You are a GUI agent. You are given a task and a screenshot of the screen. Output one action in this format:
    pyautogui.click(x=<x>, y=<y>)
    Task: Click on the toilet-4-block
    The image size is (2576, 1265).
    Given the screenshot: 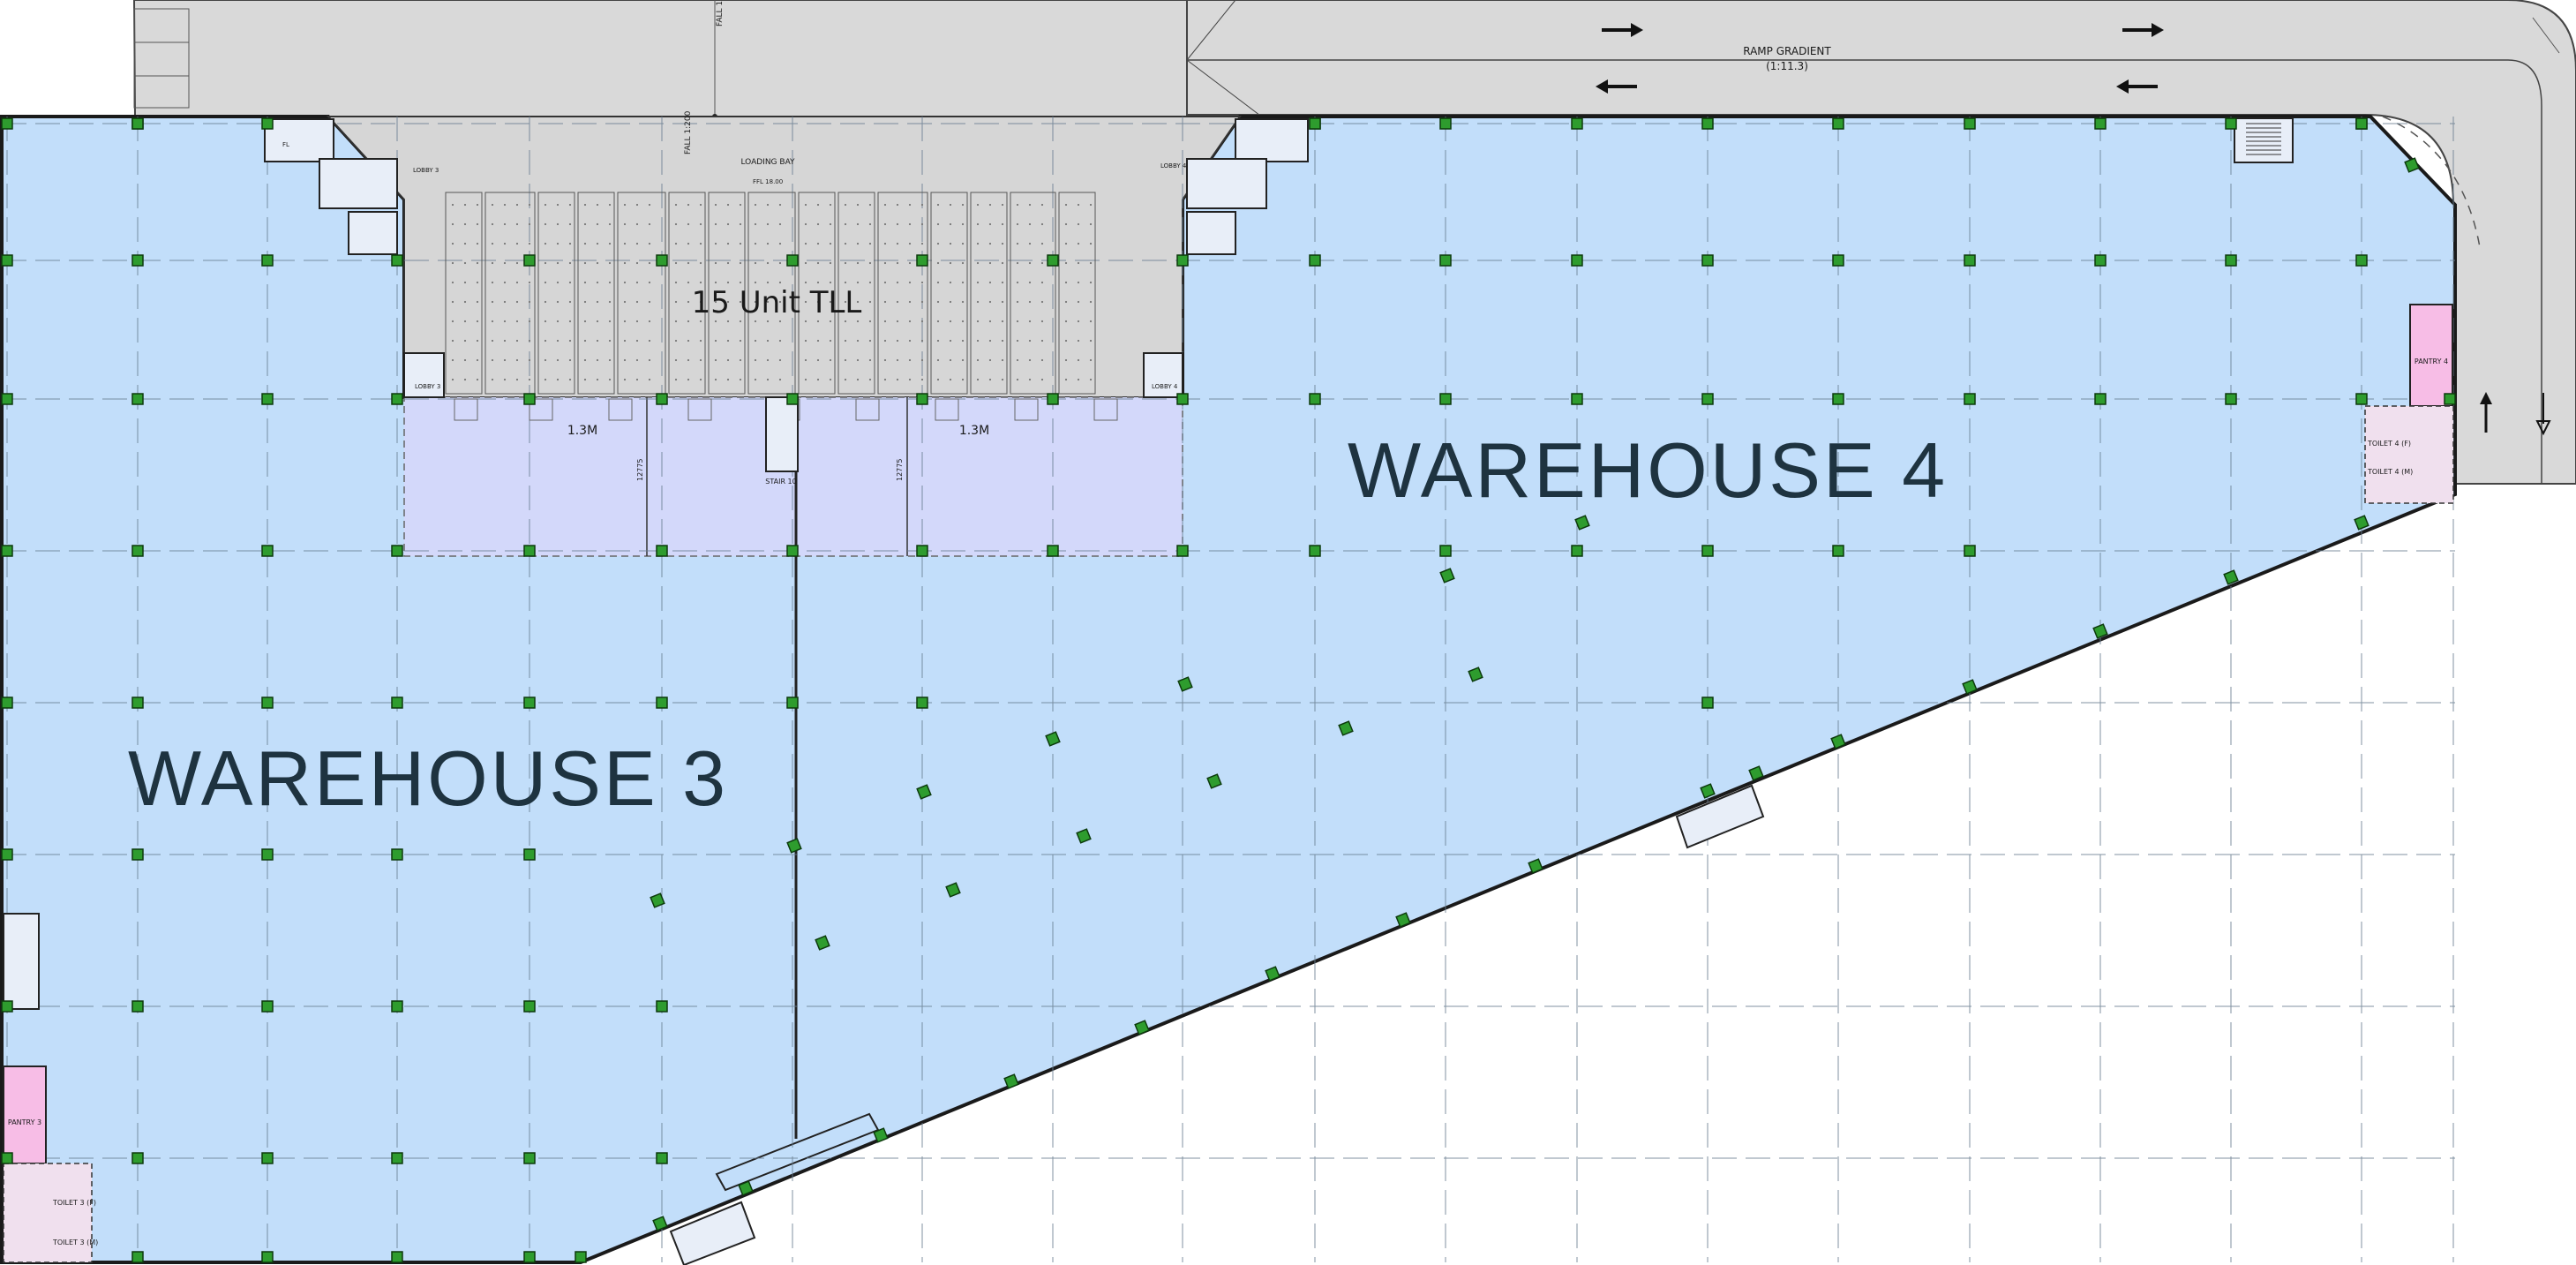 What is the action you would take?
    pyautogui.click(x=2409, y=454)
    